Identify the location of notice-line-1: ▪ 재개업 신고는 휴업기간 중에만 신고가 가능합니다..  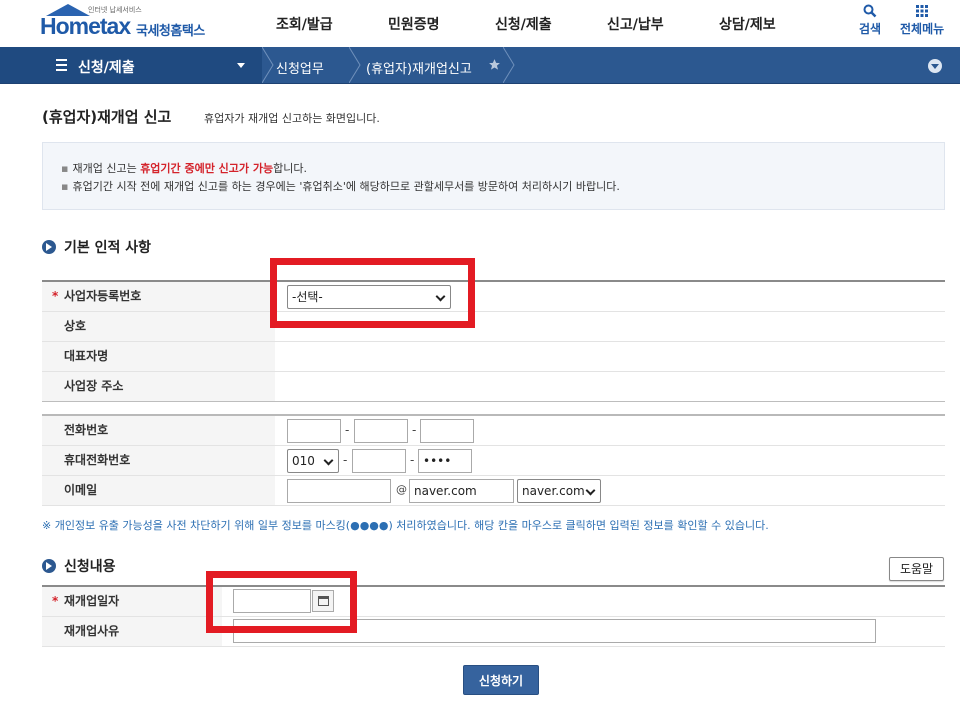
(184, 168).